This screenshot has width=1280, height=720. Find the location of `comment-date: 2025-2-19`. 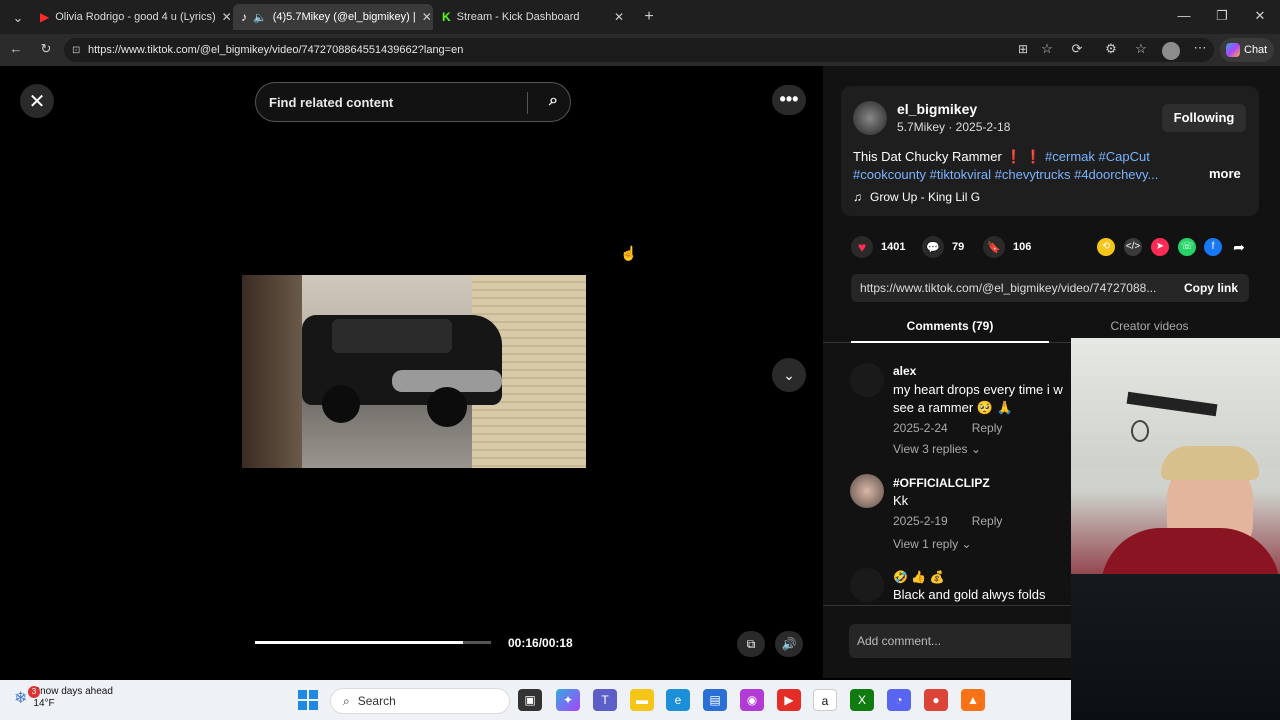

comment-date: 2025-2-19 is located at coordinates (920, 521).